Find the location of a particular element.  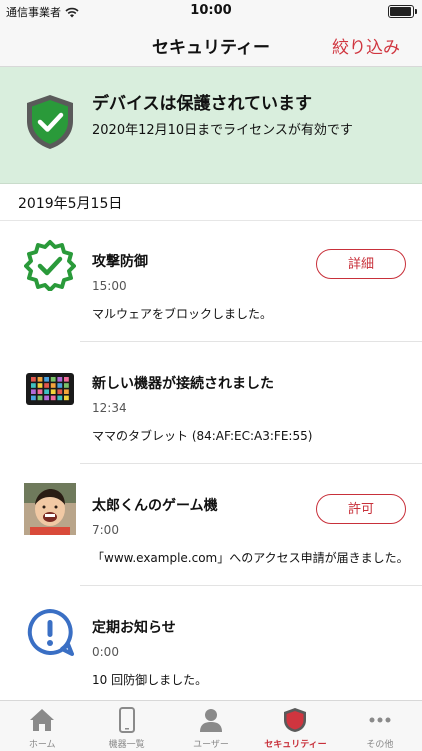

shield-icon is located at coordinates (295, 720).